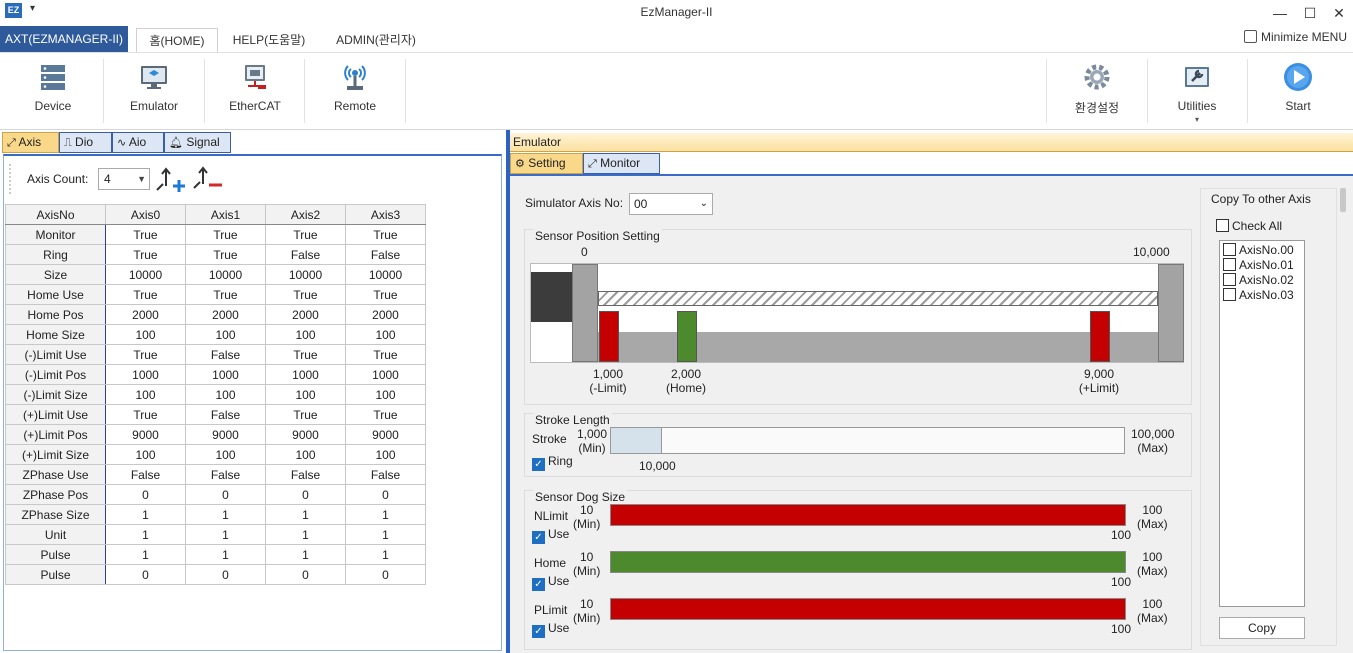 The height and width of the screenshot is (653, 1353). Describe the element at coordinates (671, 204) in the screenshot. I see `sim-axis-combo: 00 ⌄` at that location.